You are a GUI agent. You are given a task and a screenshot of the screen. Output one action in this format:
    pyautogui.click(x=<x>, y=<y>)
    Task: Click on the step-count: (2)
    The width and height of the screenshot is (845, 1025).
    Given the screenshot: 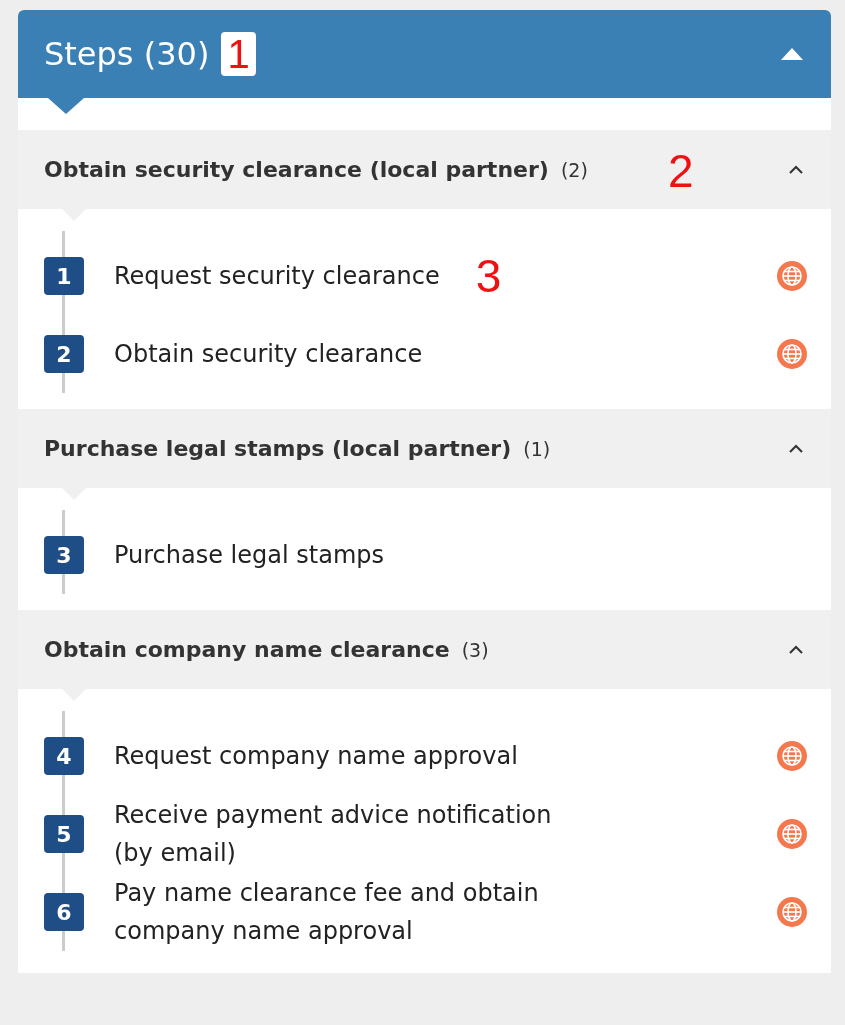 What is the action you would take?
    pyautogui.click(x=574, y=170)
    